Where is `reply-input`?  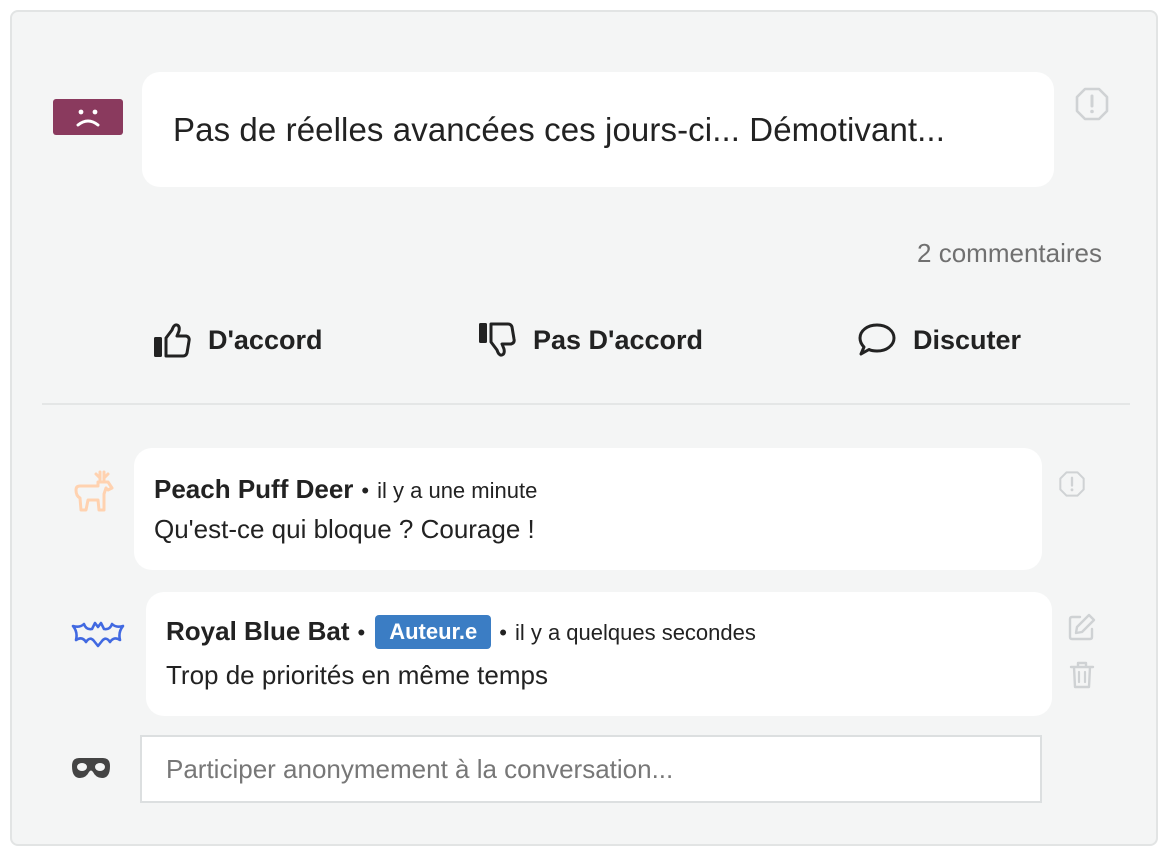 reply-input is located at coordinates (591, 769).